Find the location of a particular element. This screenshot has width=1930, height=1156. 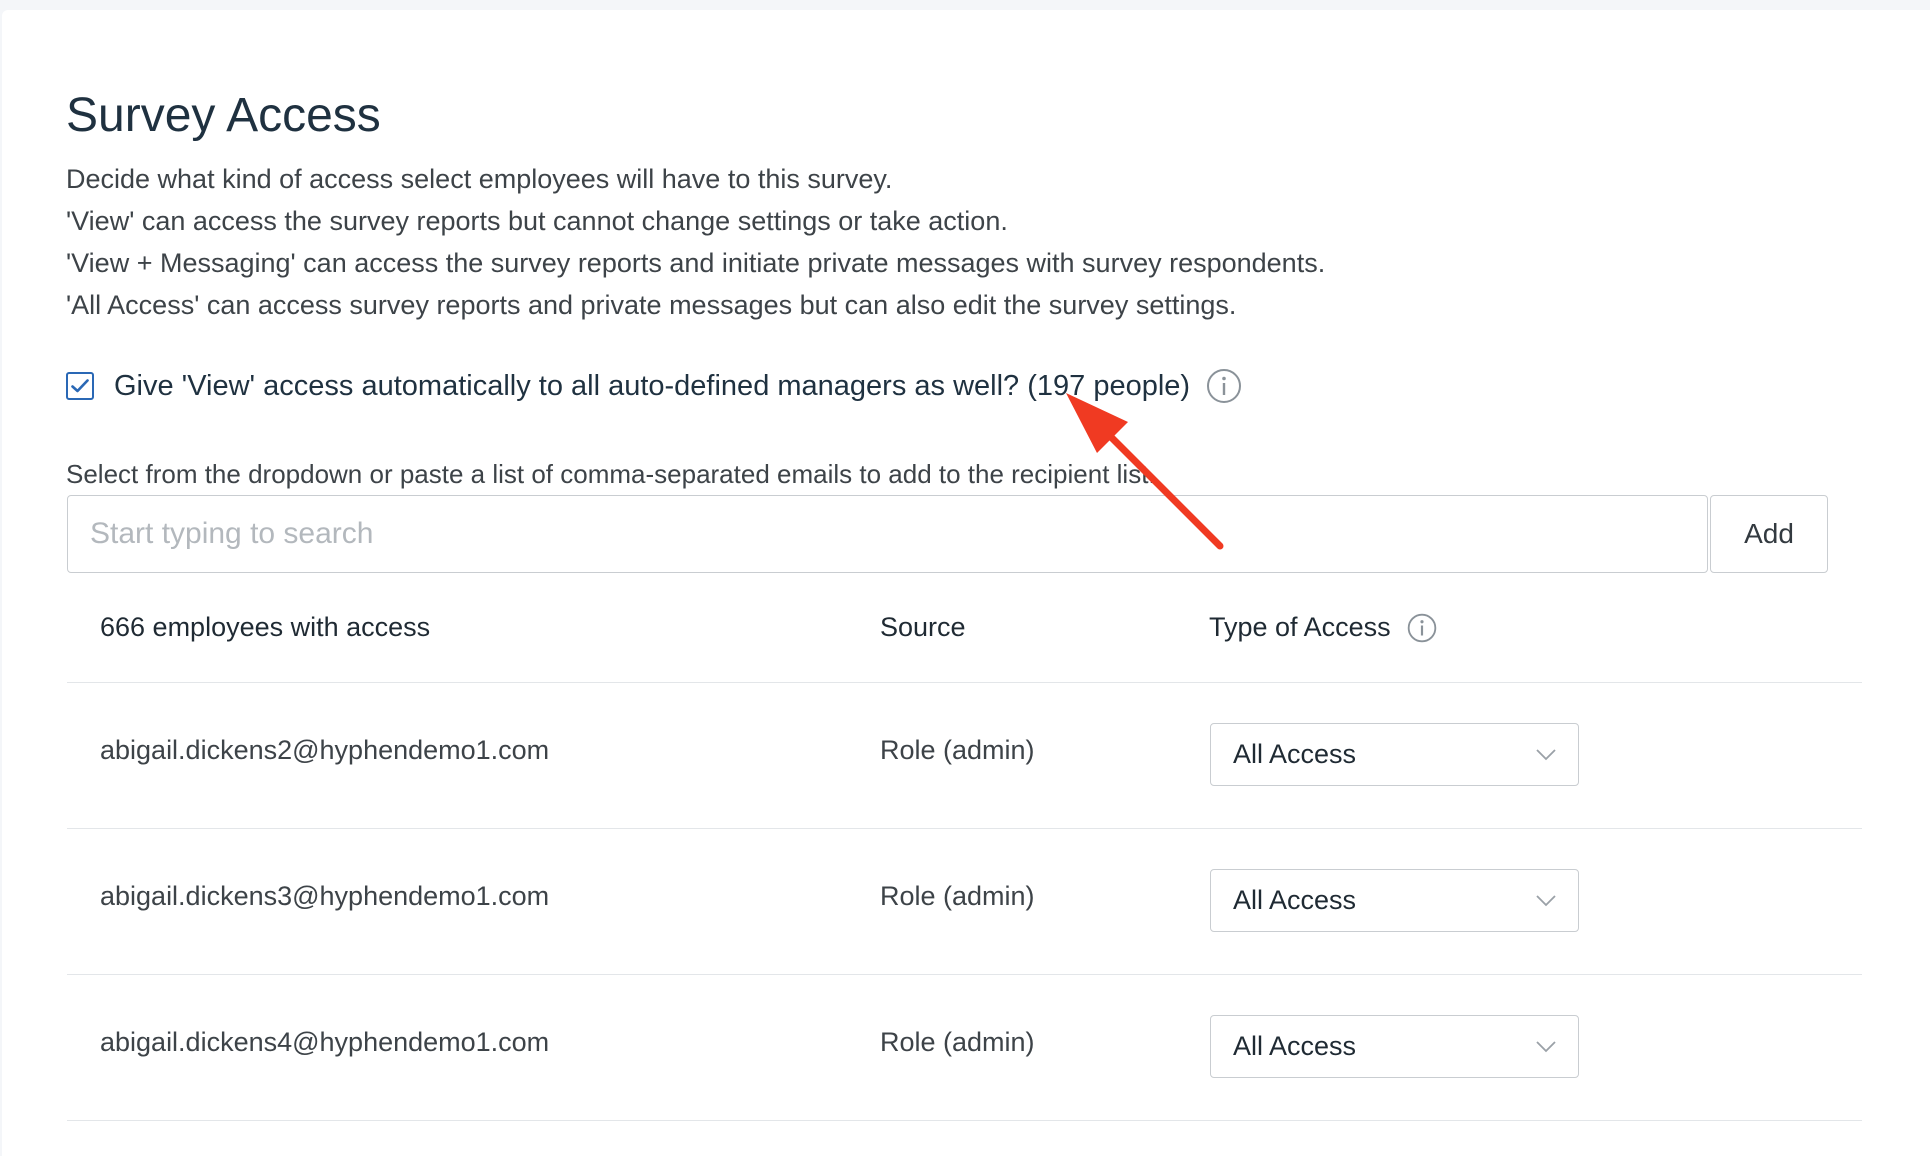

table-row is located at coordinates (964, 1138).